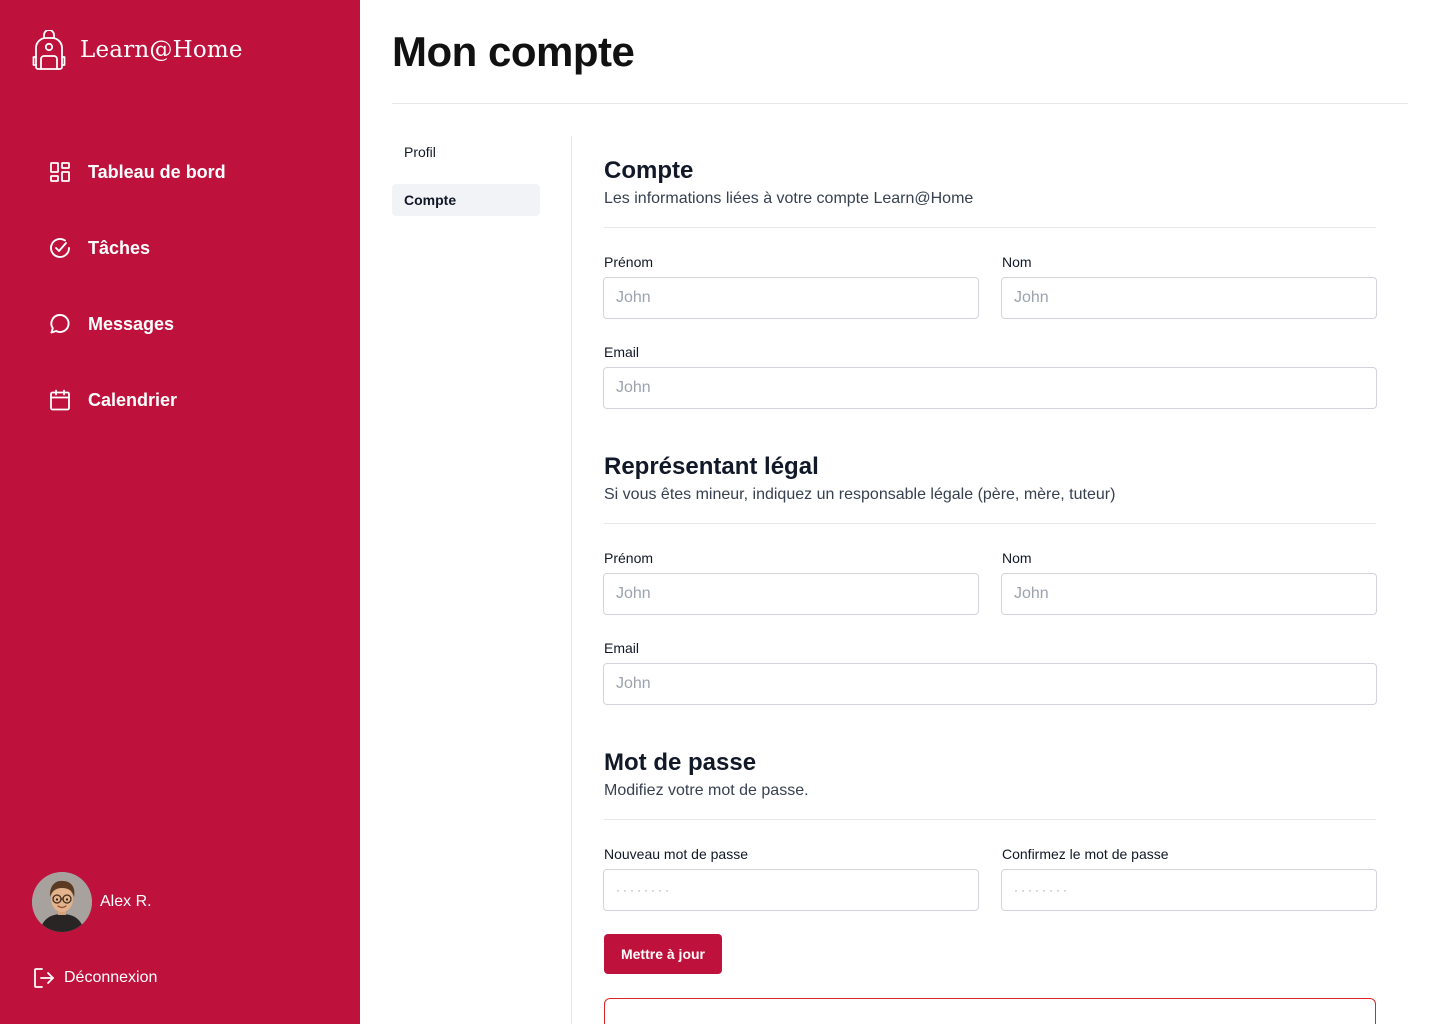  I want to click on avatar, so click(62, 902).